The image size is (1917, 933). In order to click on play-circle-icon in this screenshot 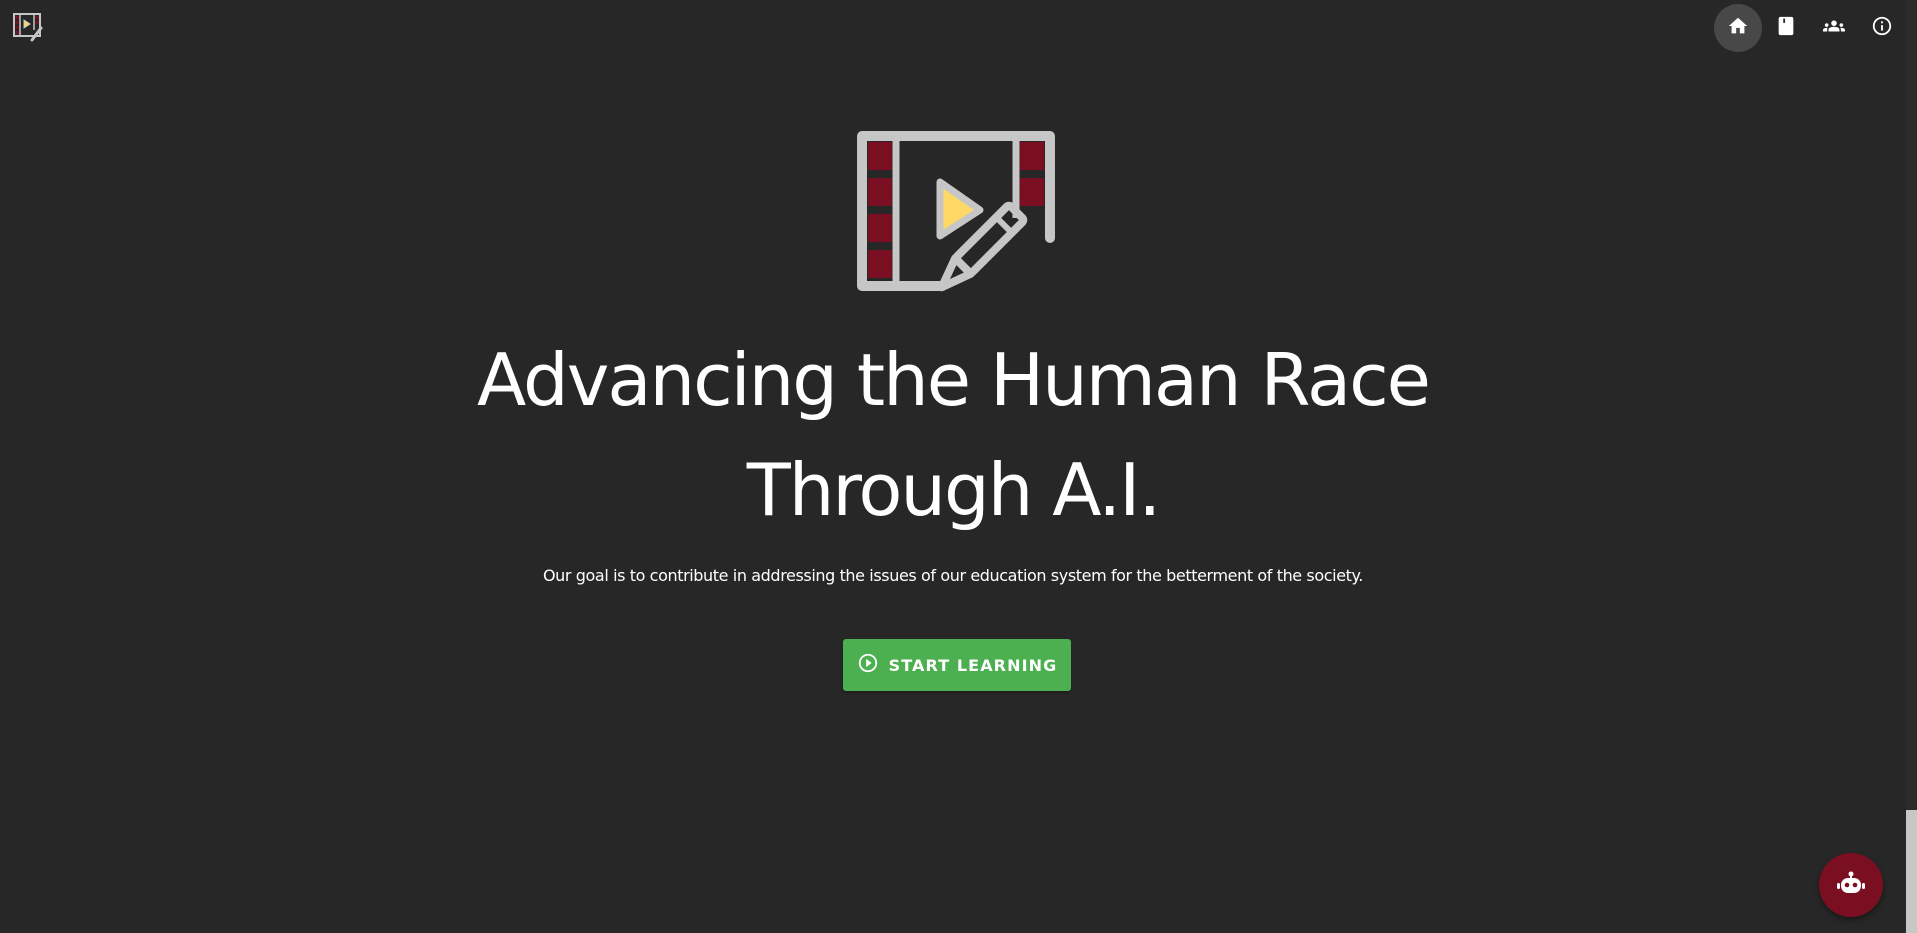, I will do `click(868, 665)`.